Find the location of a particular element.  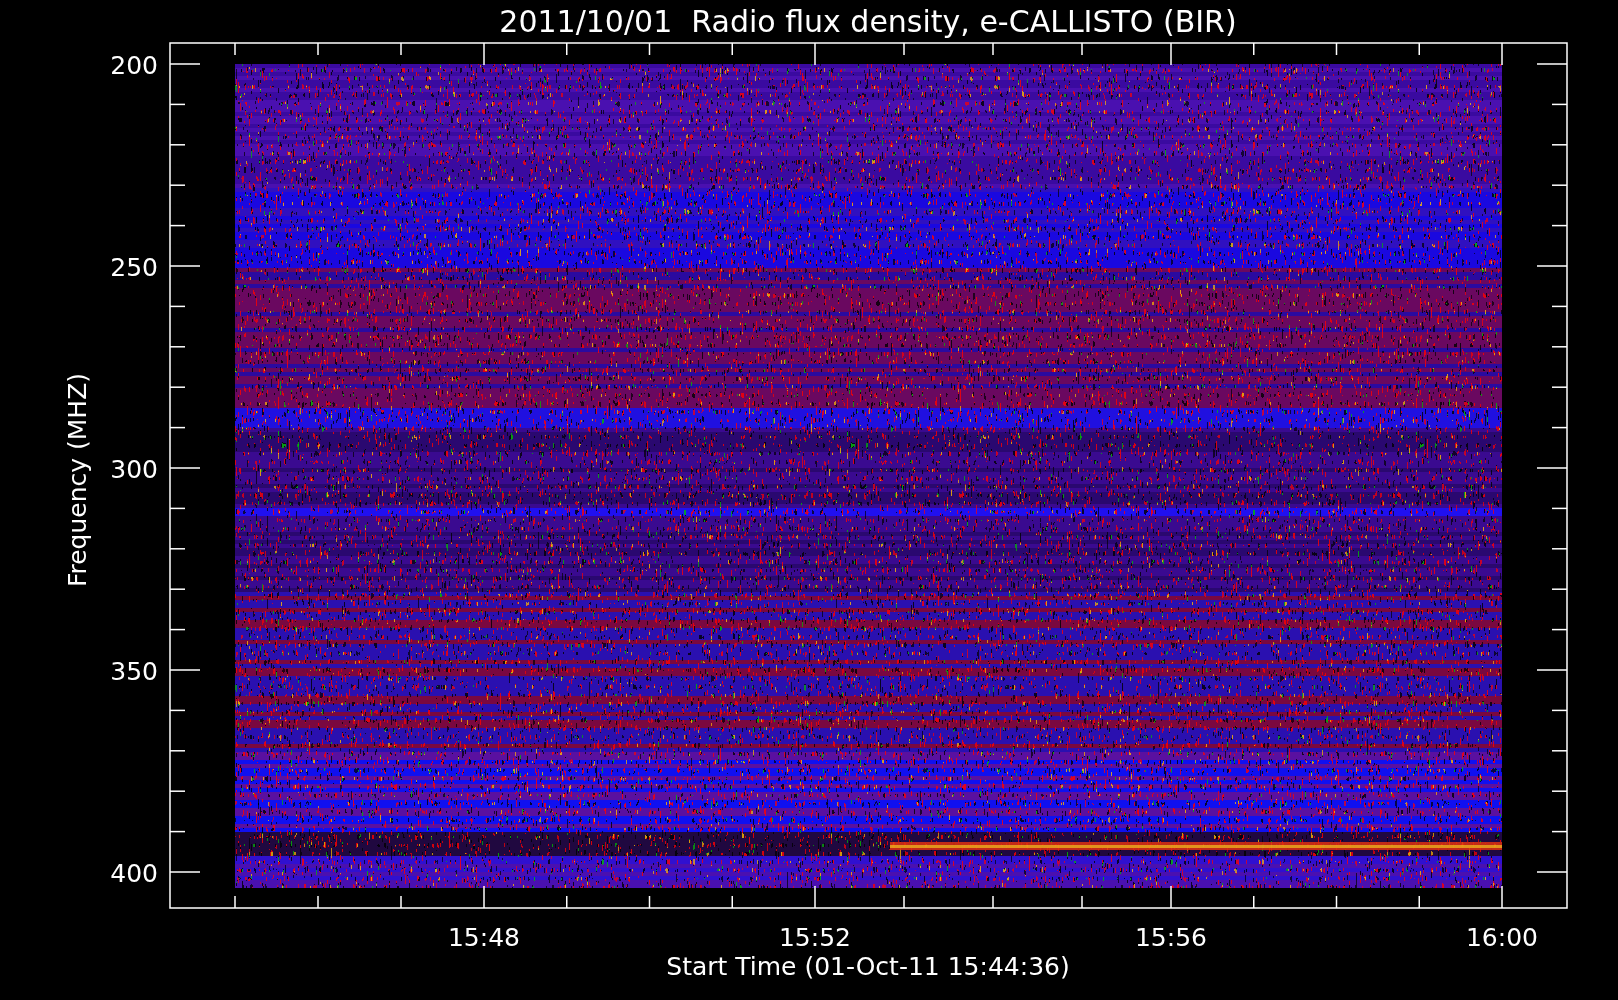

tick-label: 200 is located at coordinates (134, 65).